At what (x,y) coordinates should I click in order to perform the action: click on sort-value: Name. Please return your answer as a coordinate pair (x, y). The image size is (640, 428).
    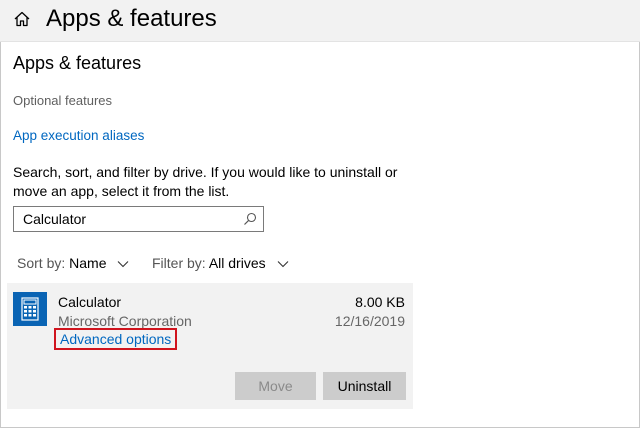
    Looking at the image, I should click on (88, 263).